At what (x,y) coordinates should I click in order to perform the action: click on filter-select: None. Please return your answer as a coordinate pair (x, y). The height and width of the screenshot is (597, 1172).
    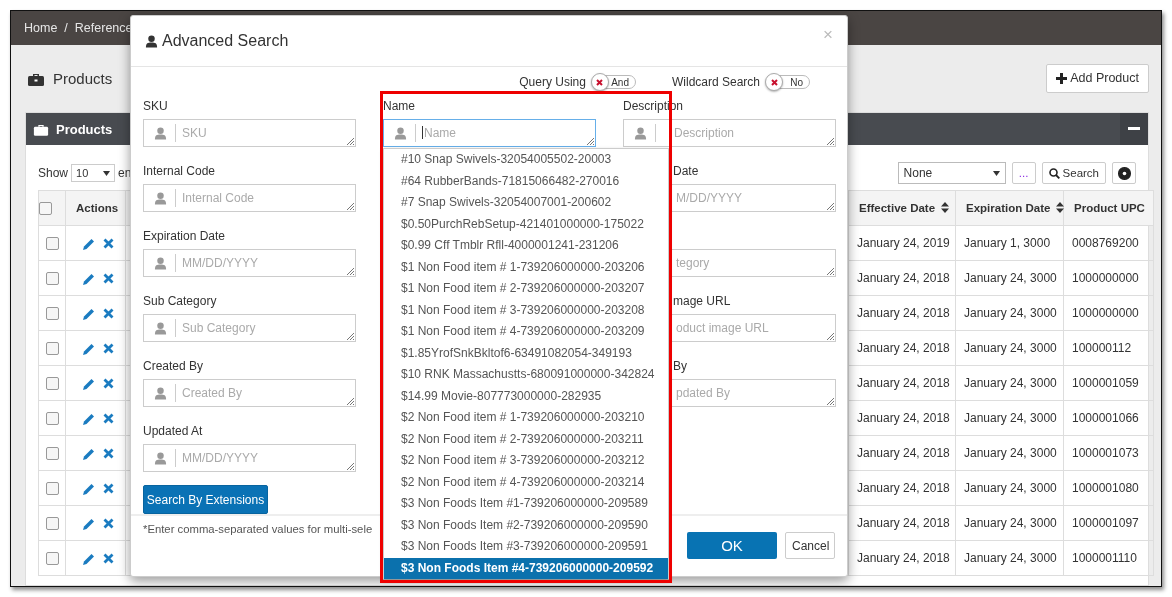
    Looking at the image, I should click on (951, 173).